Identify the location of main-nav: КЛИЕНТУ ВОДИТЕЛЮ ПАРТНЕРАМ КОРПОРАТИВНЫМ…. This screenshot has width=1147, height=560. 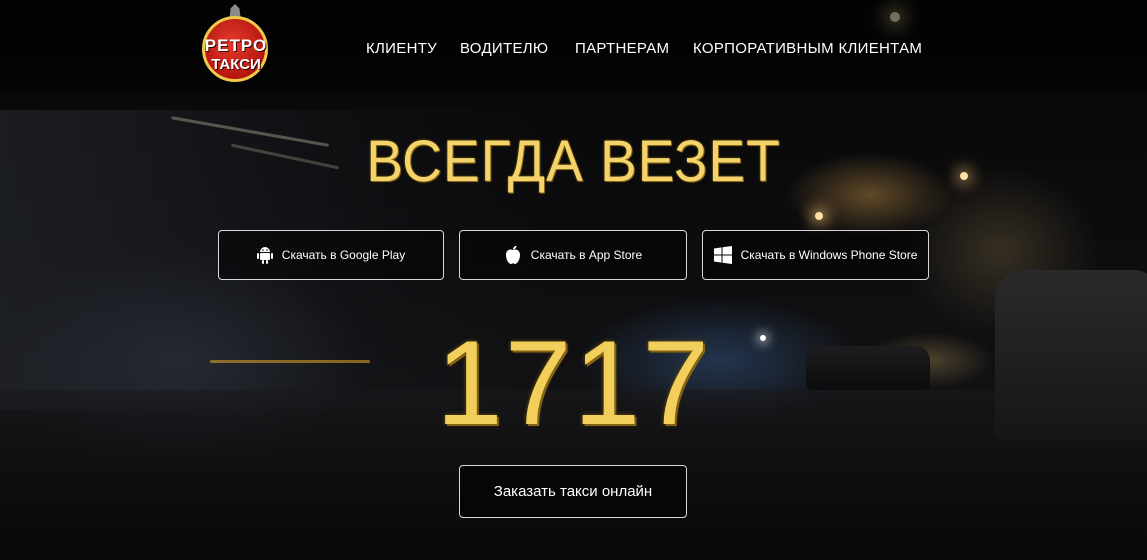
(573, 50).